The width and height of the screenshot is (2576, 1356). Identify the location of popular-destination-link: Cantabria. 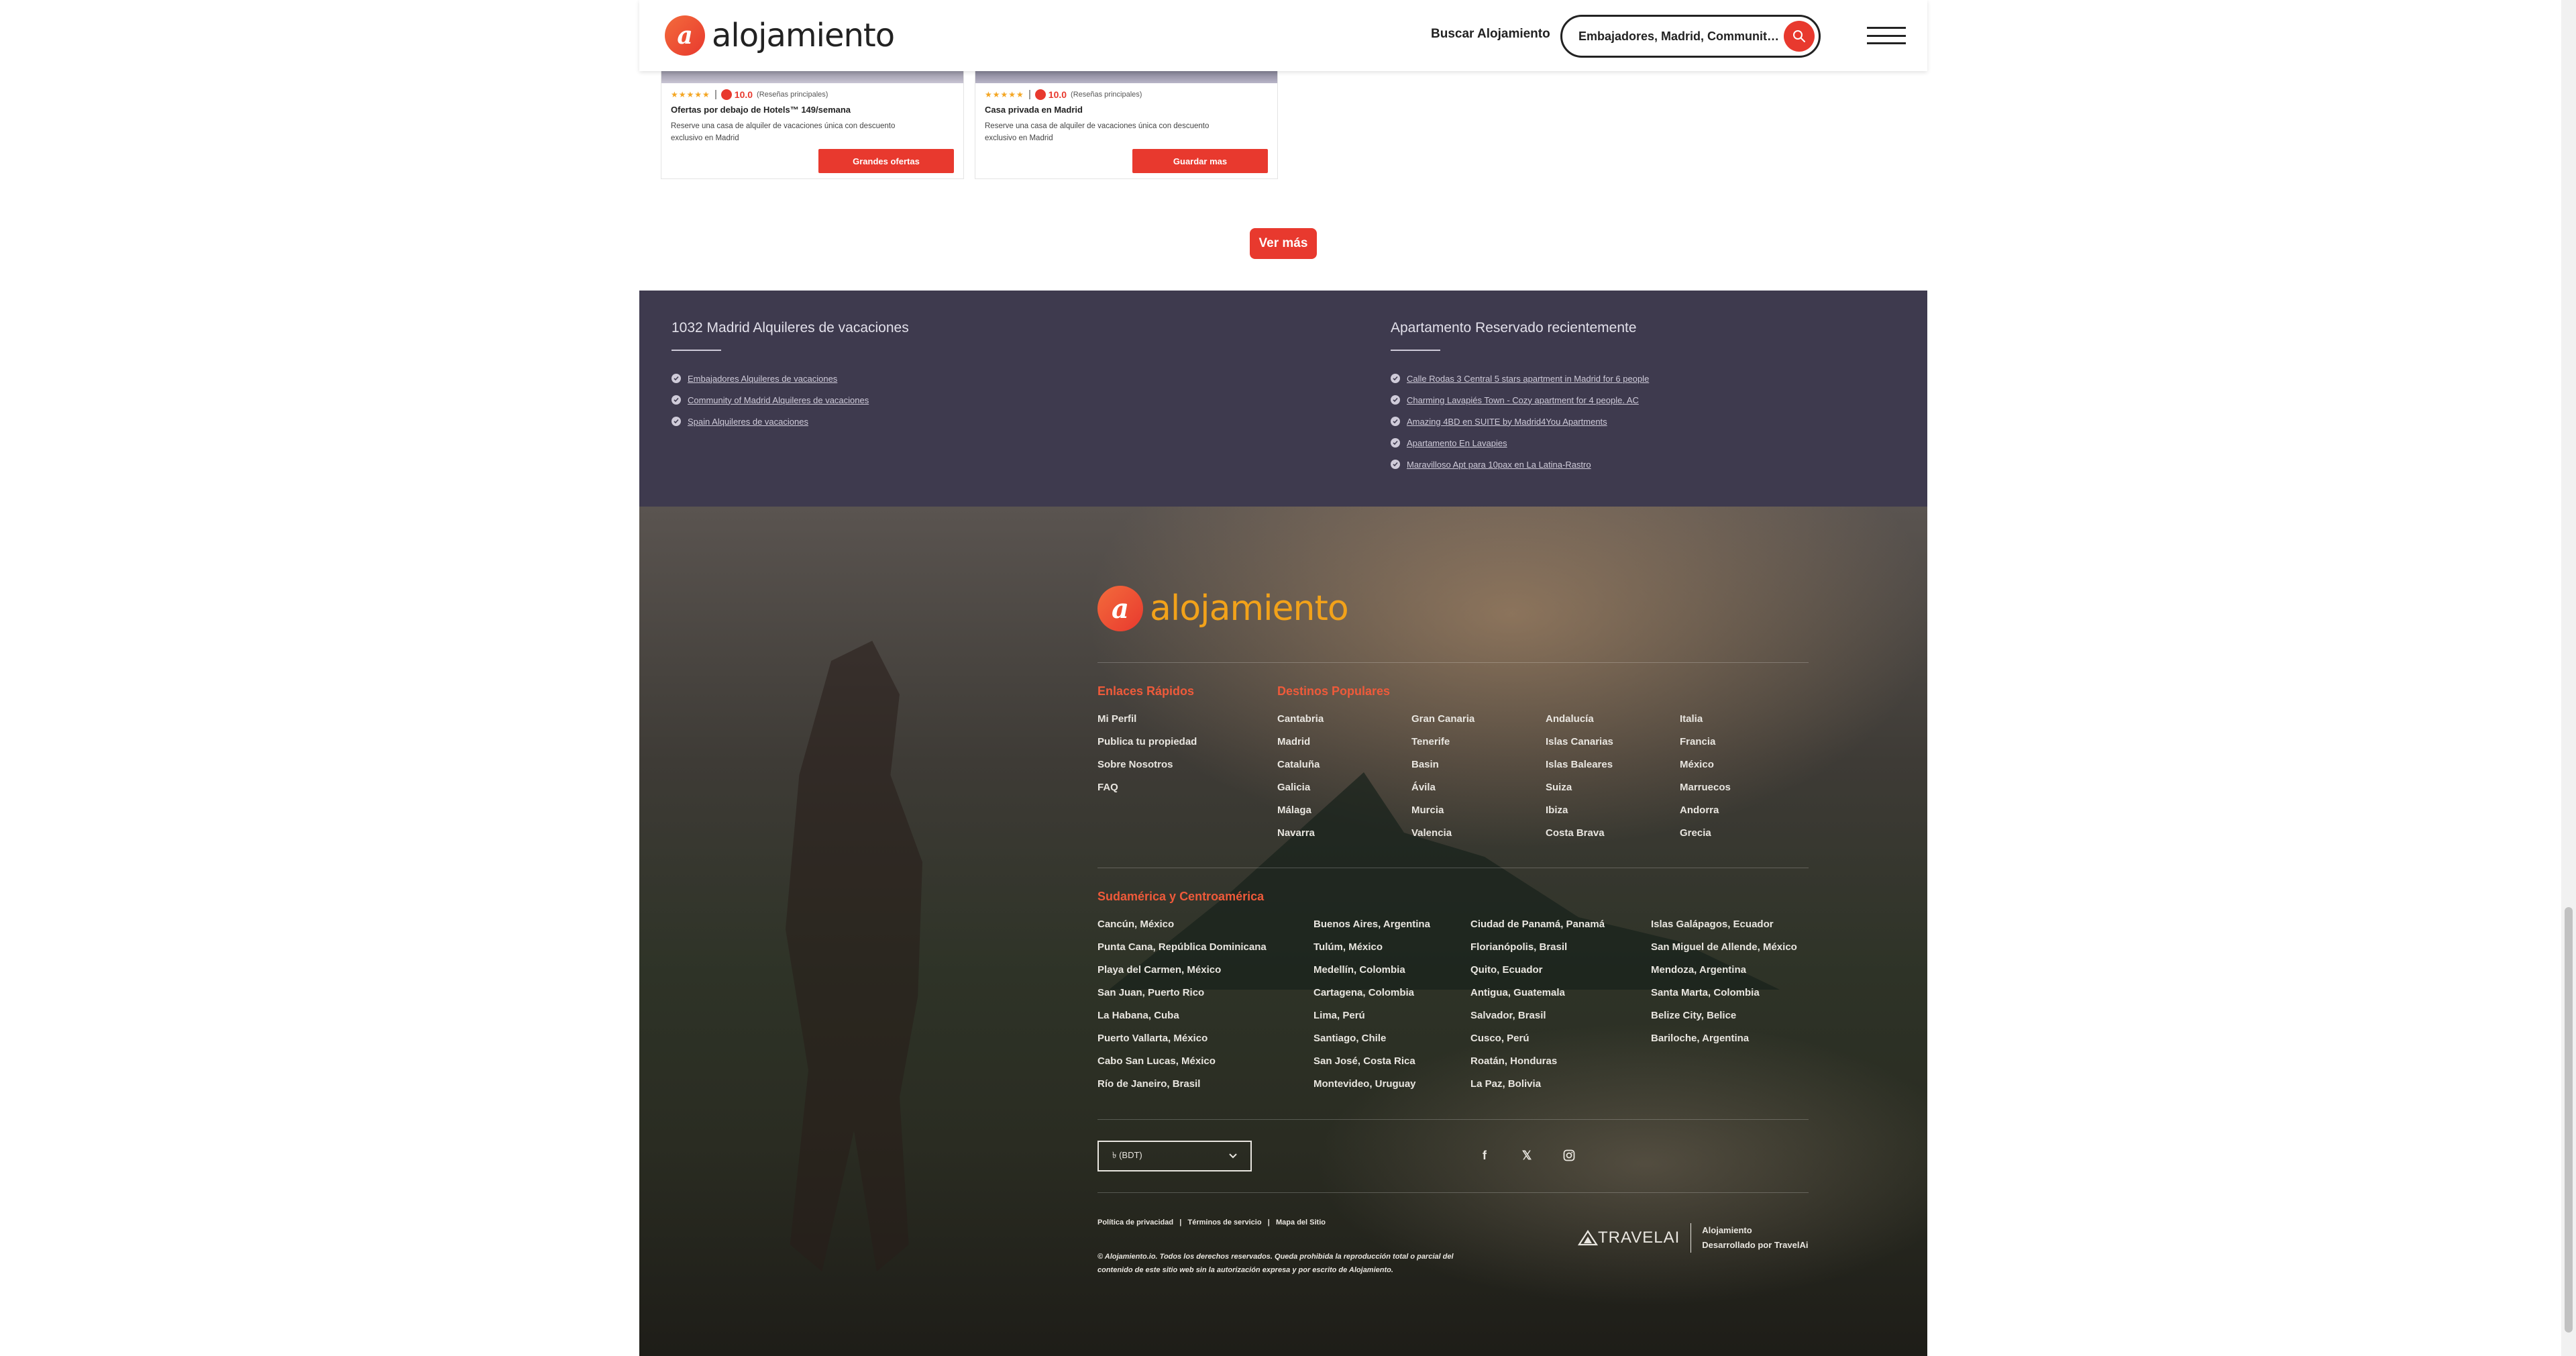
(1300, 719).